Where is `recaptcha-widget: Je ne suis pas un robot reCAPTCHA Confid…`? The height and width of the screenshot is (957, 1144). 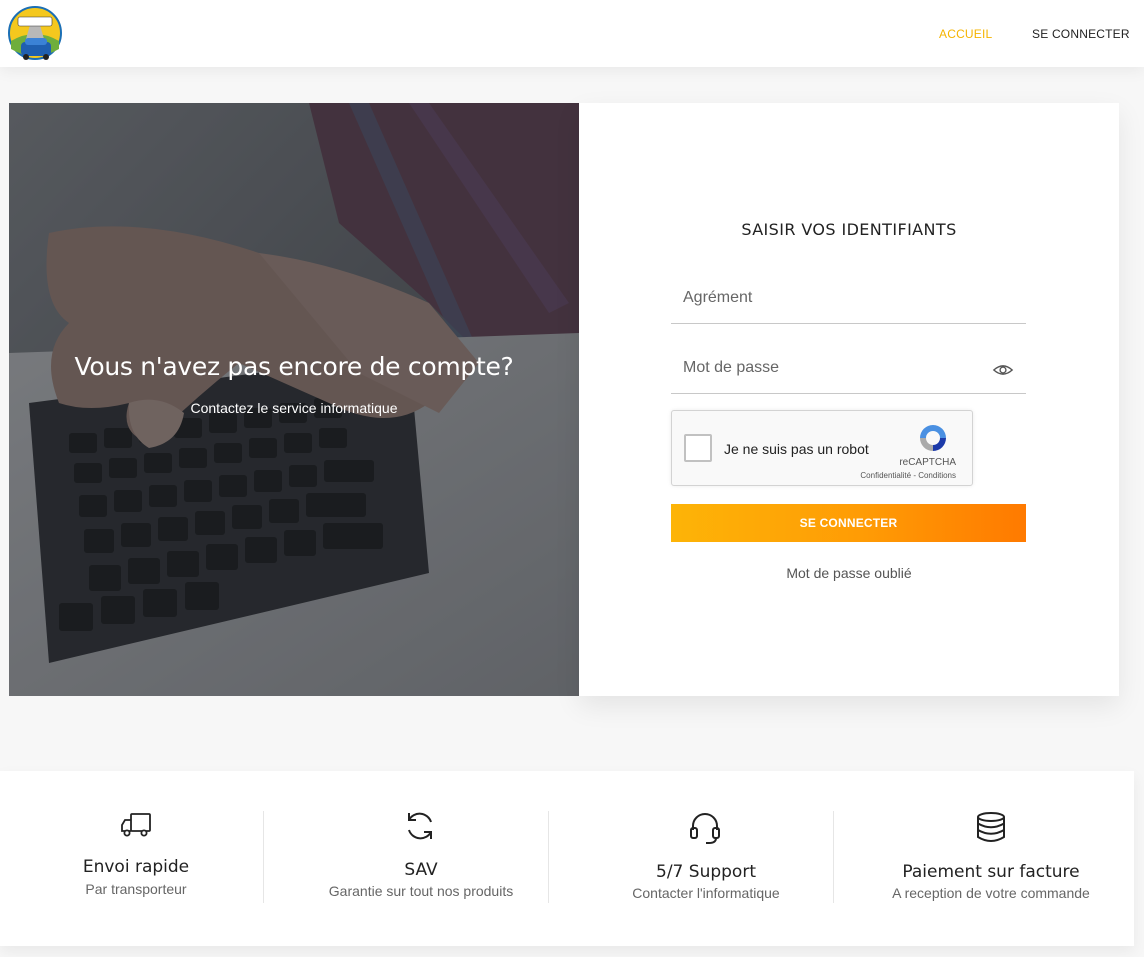
recaptcha-widget: Je ne suis pas un robot reCAPTCHA Confid… is located at coordinates (822, 448).